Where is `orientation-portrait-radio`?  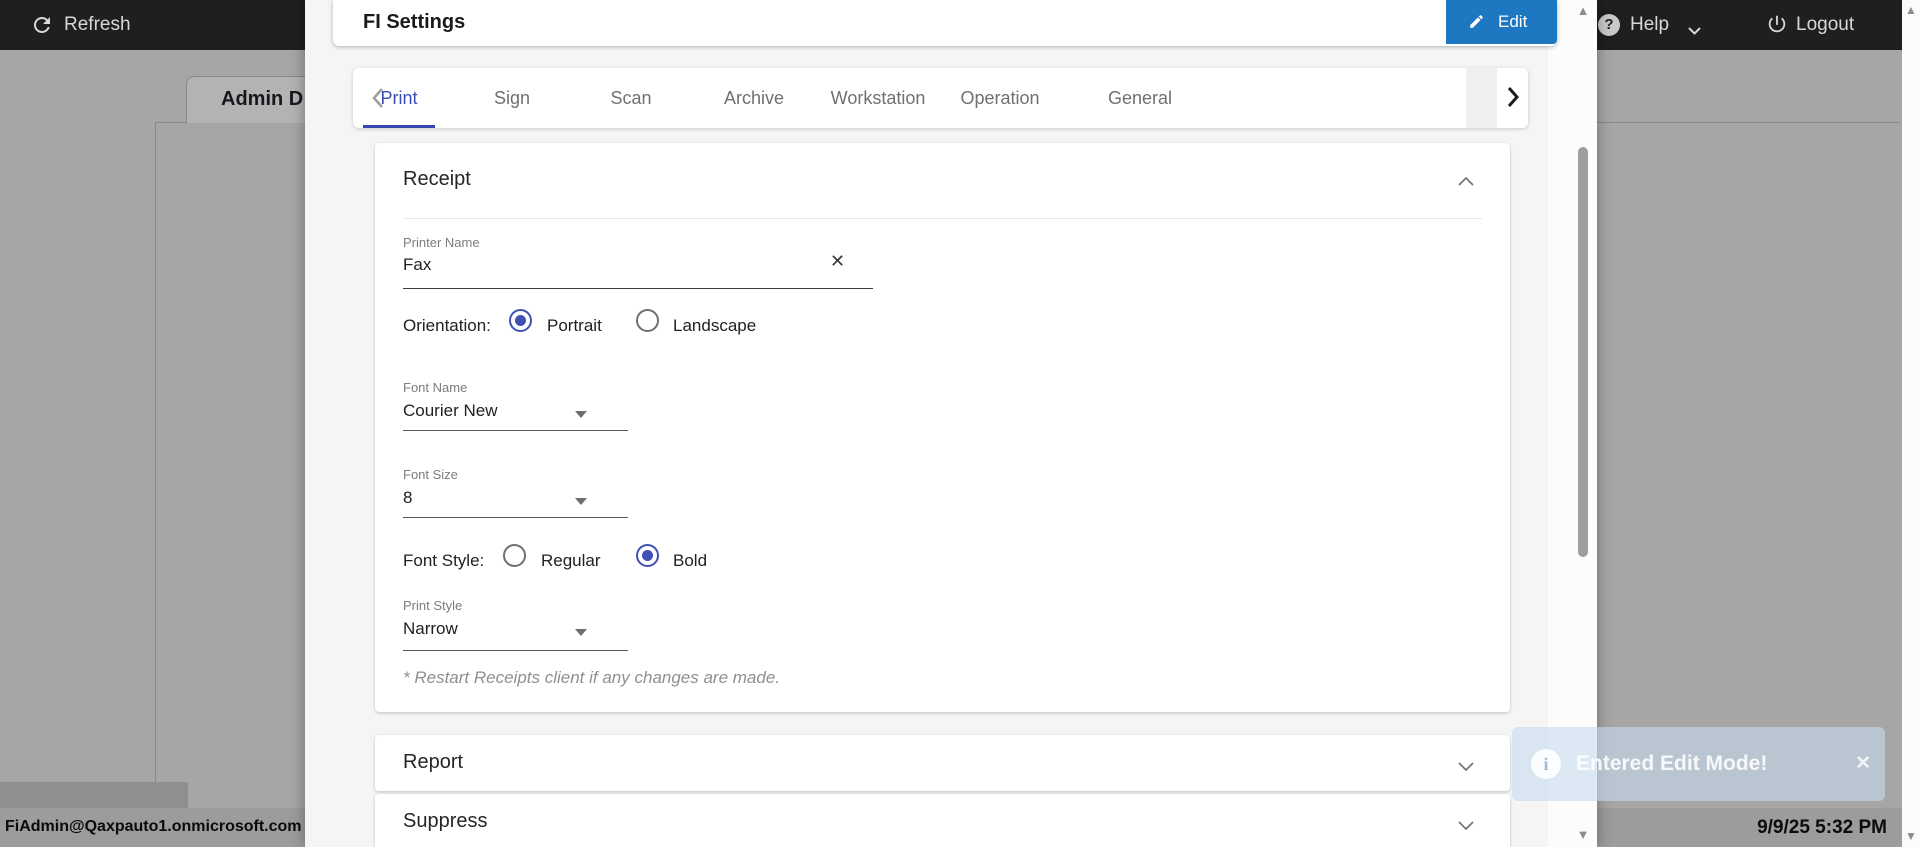 orientation-portrait-radio is located at coordinates (520, 320).